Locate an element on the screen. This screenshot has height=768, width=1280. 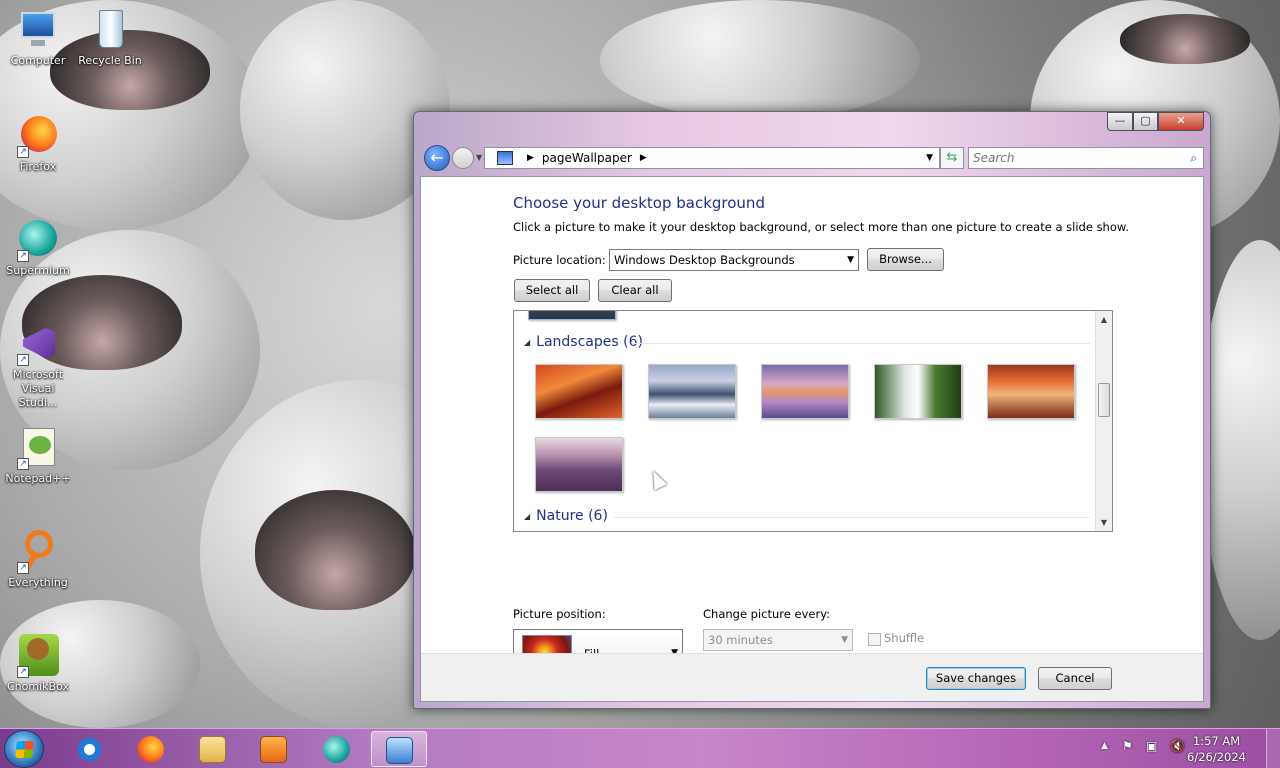
change-picture-select: 30 minutes ▼ is located at coordinates (778, 640).